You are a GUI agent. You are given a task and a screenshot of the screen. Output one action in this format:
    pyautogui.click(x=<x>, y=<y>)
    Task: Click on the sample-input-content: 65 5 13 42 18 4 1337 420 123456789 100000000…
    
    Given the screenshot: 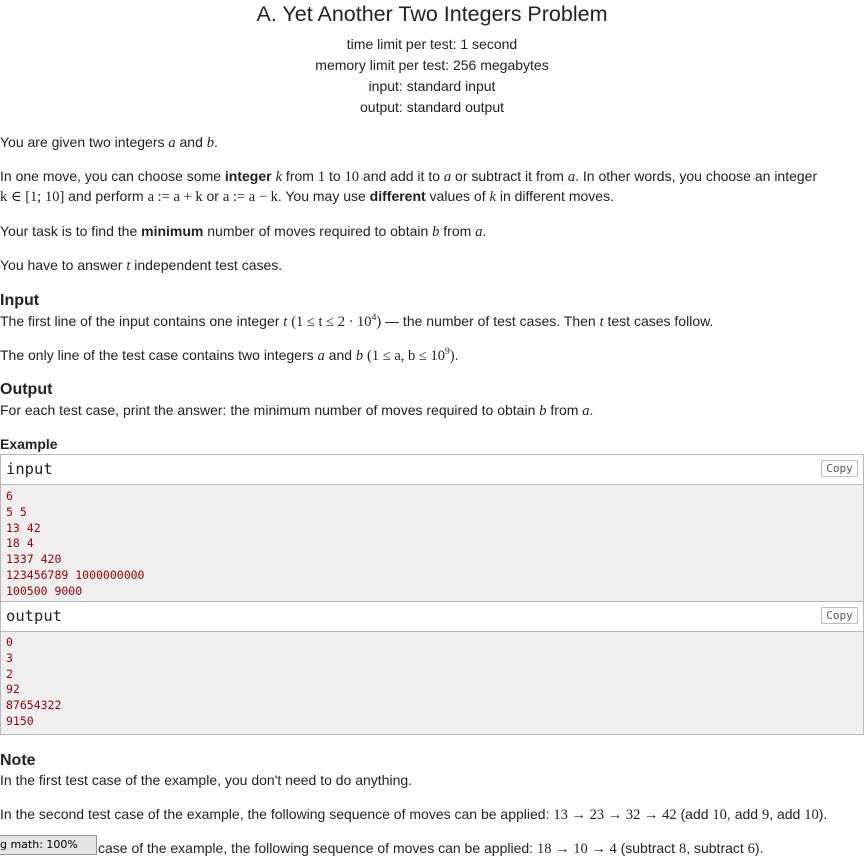 What is the action you would take?
    pyautogui.click(x=432, y=544)
    